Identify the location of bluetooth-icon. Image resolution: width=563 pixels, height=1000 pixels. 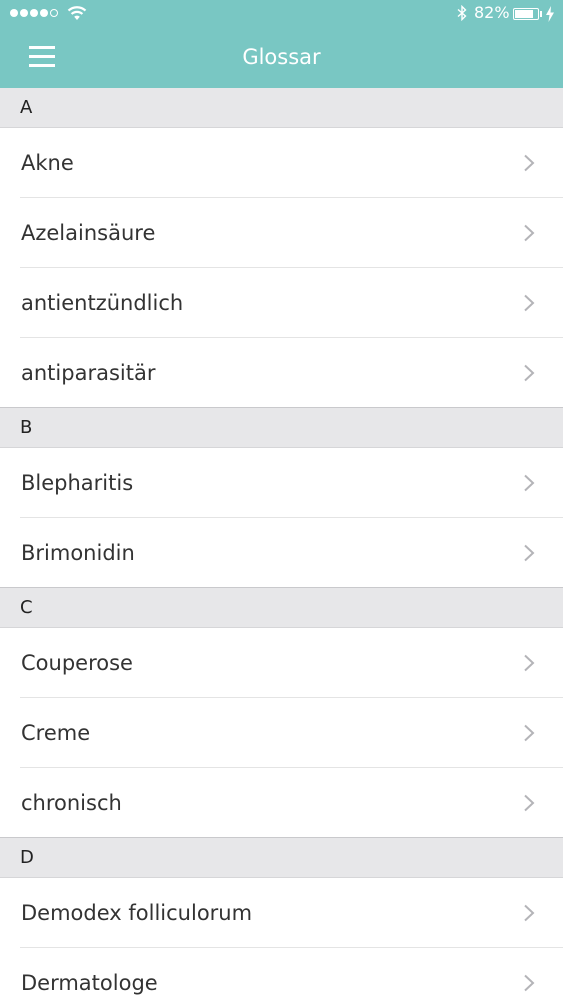
(462, 13).